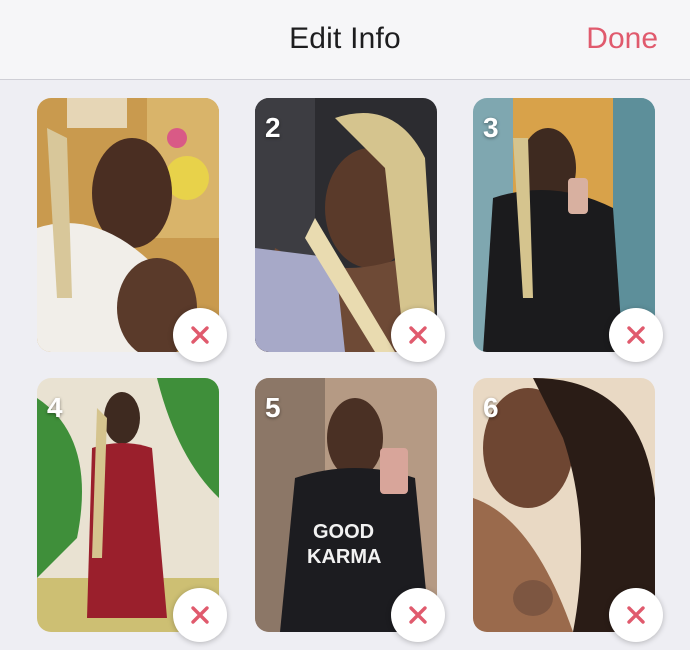 The height and width of the screenshot is (650, 690). What do you see at coordinates (568, 510) in the screenshot?
I see `photo-slot-6: 6` at bounding box center [568, 510].